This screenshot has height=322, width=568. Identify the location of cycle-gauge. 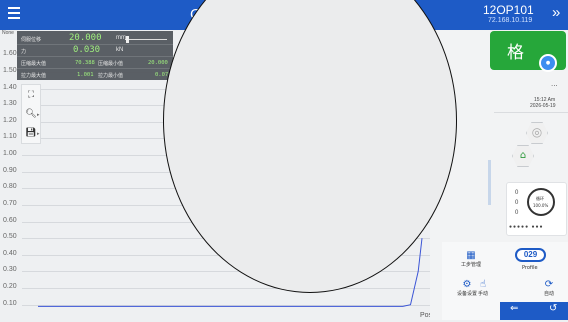
(541, 202).